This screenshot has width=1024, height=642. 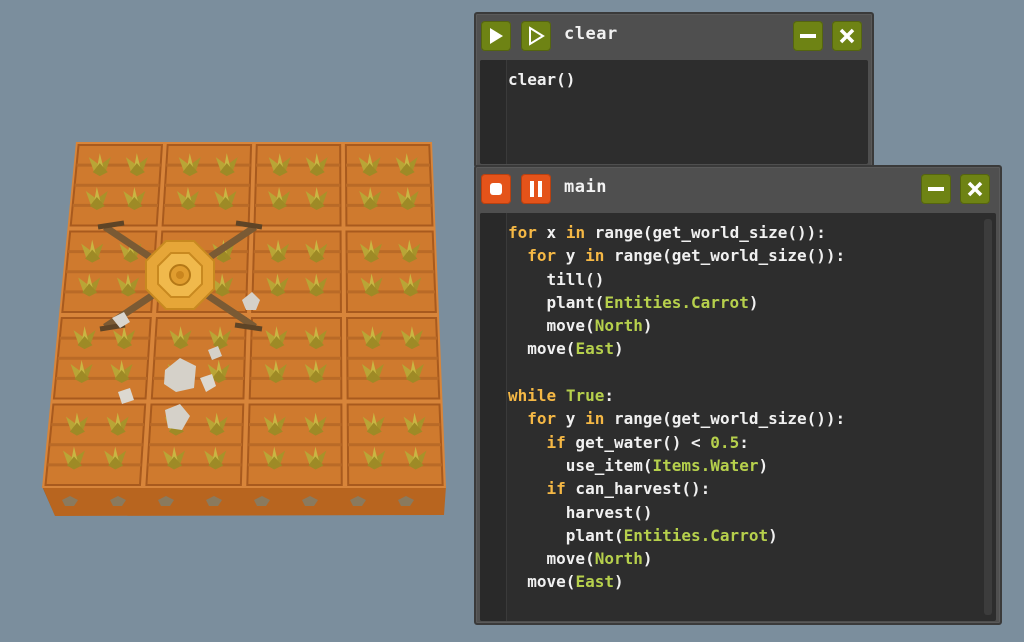 I want to click on farm-board-base, so click(x=244, y=501).